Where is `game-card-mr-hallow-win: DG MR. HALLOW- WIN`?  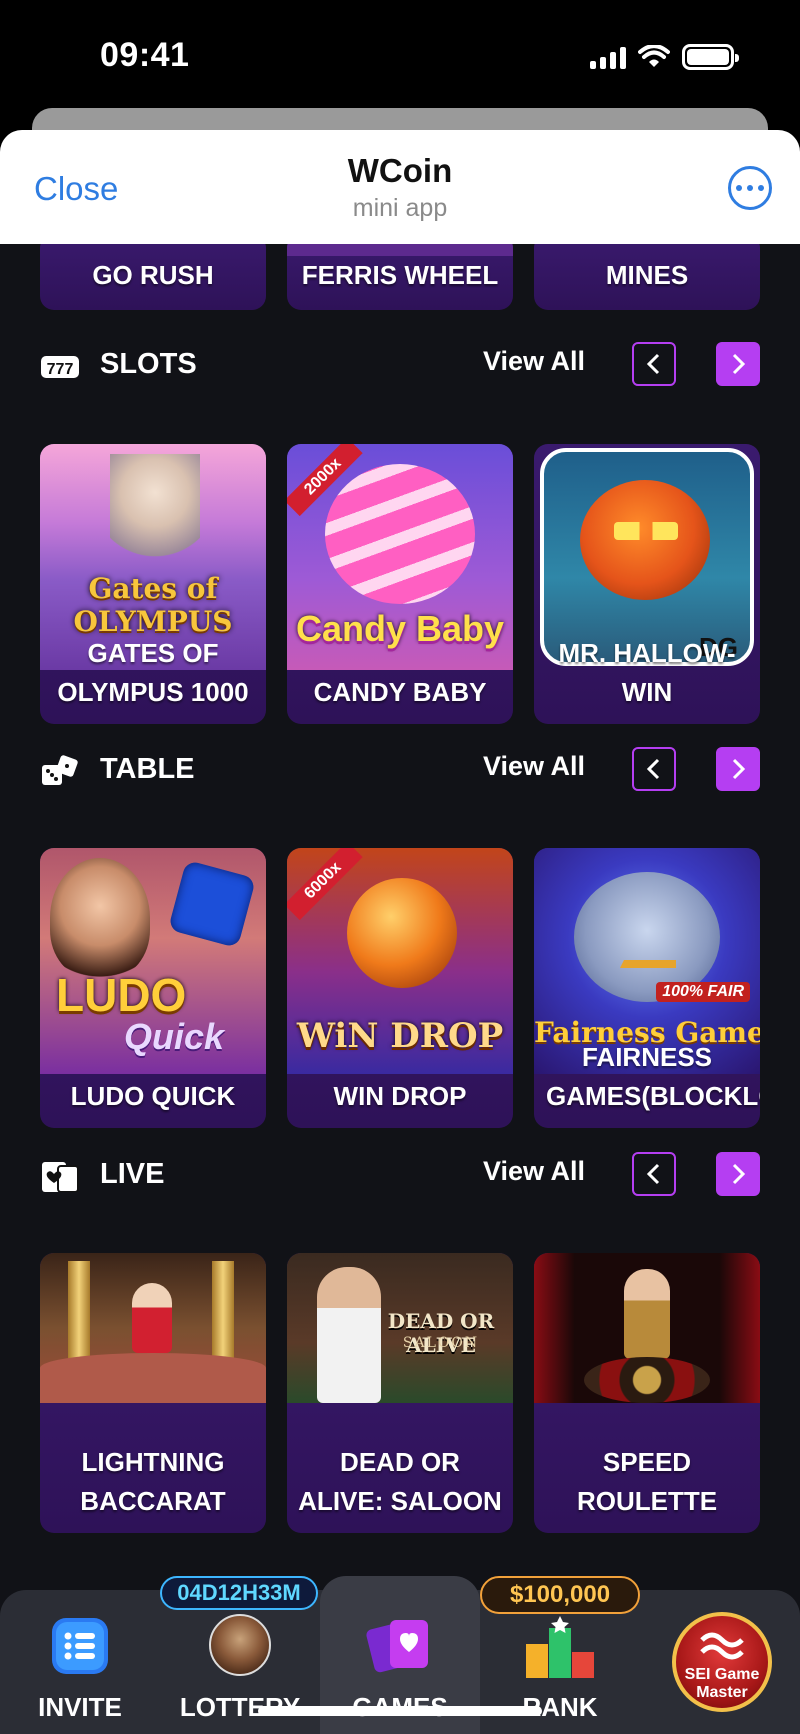
game-card-mr-hallow-win: DG MR. HALLOW- WIN is located at coordinates (647, 584).